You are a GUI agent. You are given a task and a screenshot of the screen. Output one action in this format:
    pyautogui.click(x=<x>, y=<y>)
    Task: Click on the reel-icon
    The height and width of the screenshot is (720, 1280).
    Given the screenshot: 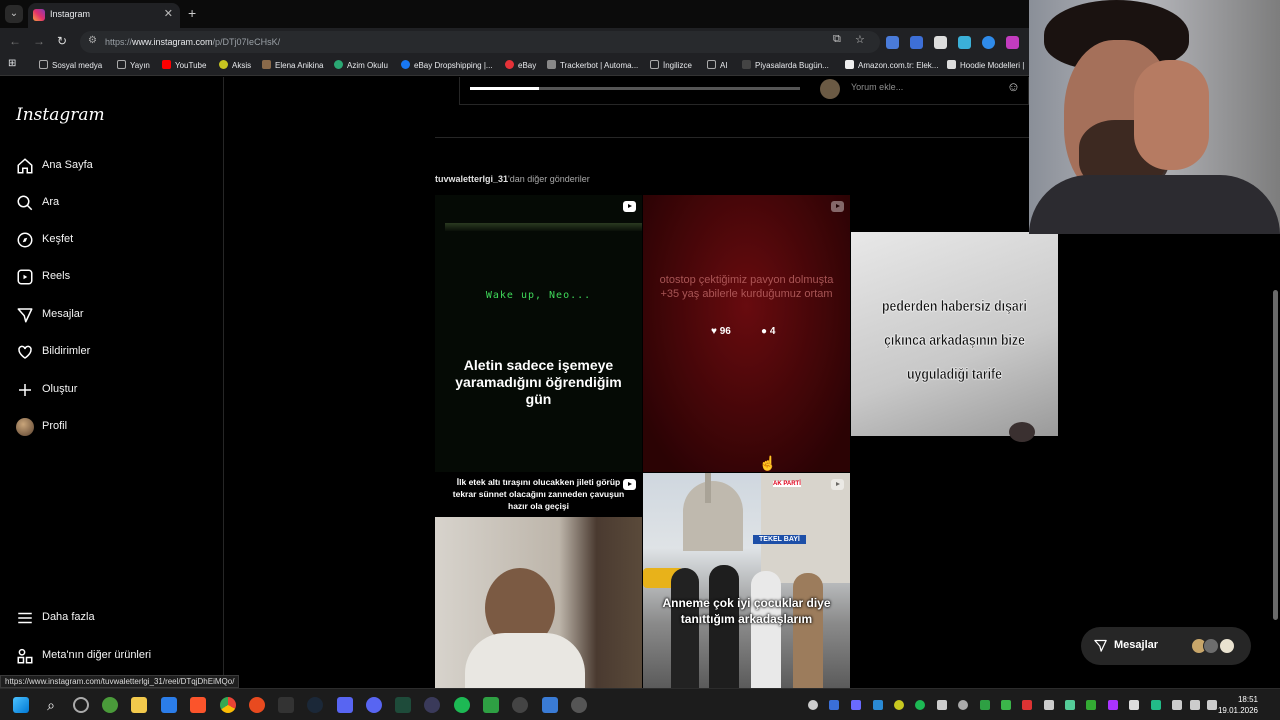 What is the action you would take?
    pyautogui.click(x=837, y=484)
    